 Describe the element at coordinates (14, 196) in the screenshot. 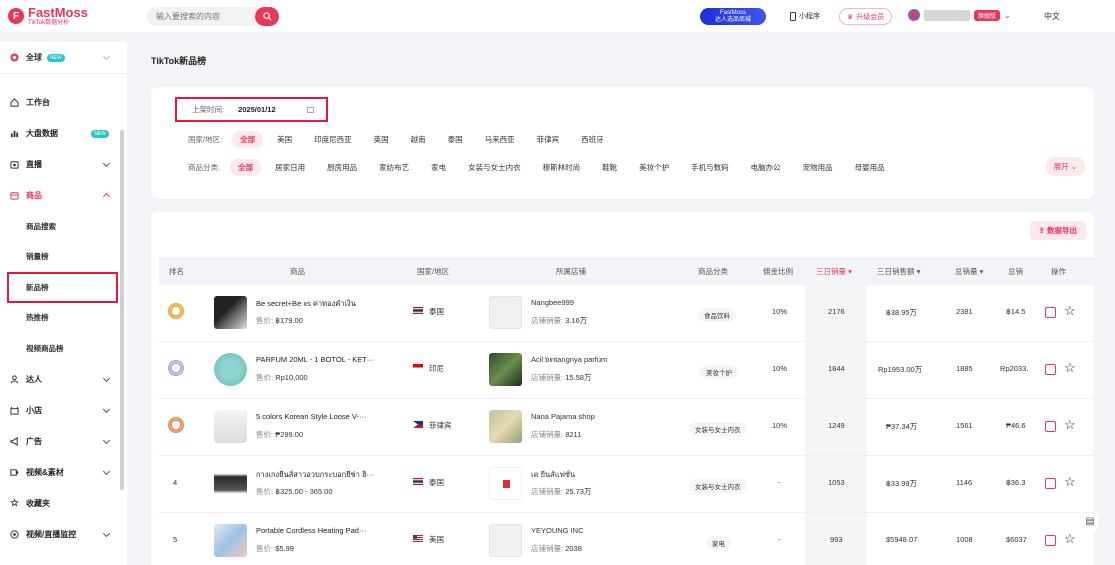

I see `product-icon` at that location.